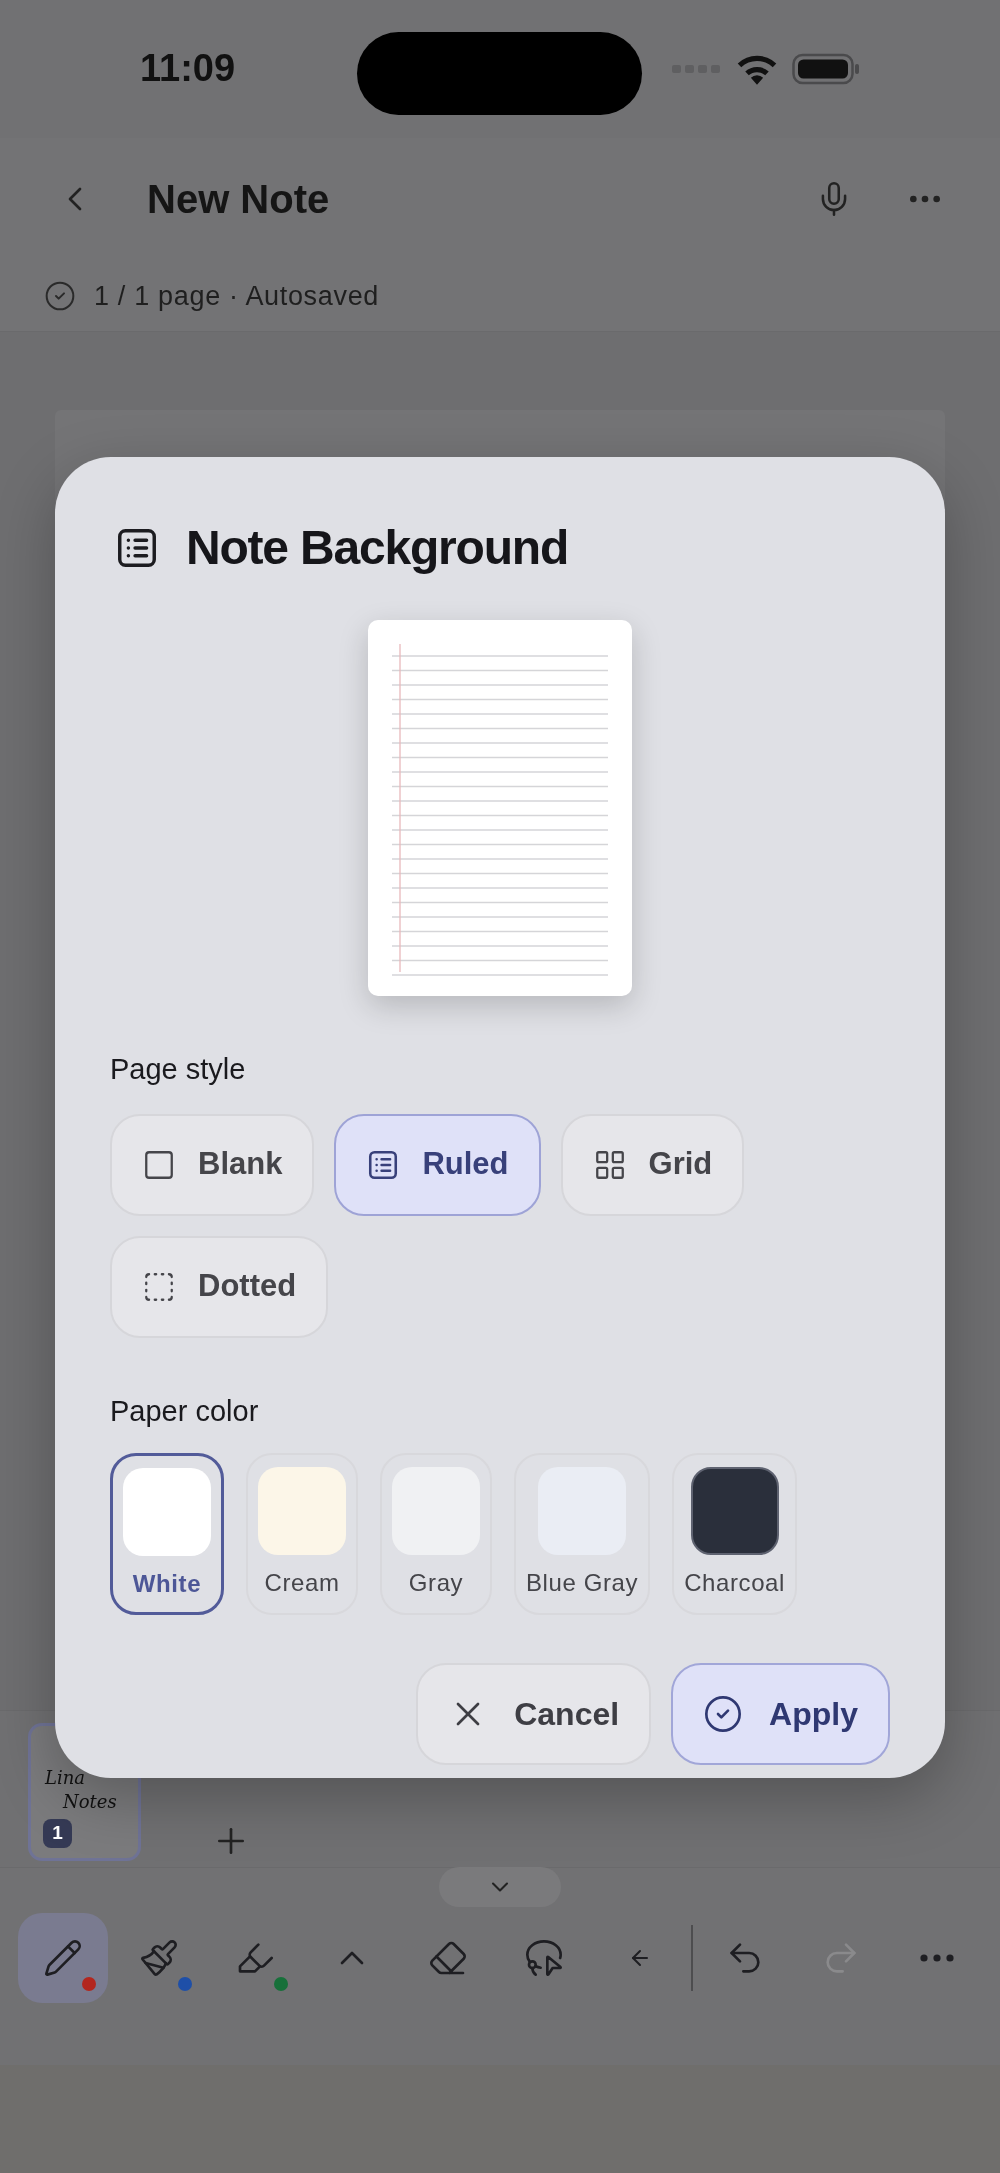 The image size is (1000, 2173). What do you see at coordinates (65, 1777) in the screenshot?
I see `handwritten-text: Lina` at bounding box center [65, 1777].